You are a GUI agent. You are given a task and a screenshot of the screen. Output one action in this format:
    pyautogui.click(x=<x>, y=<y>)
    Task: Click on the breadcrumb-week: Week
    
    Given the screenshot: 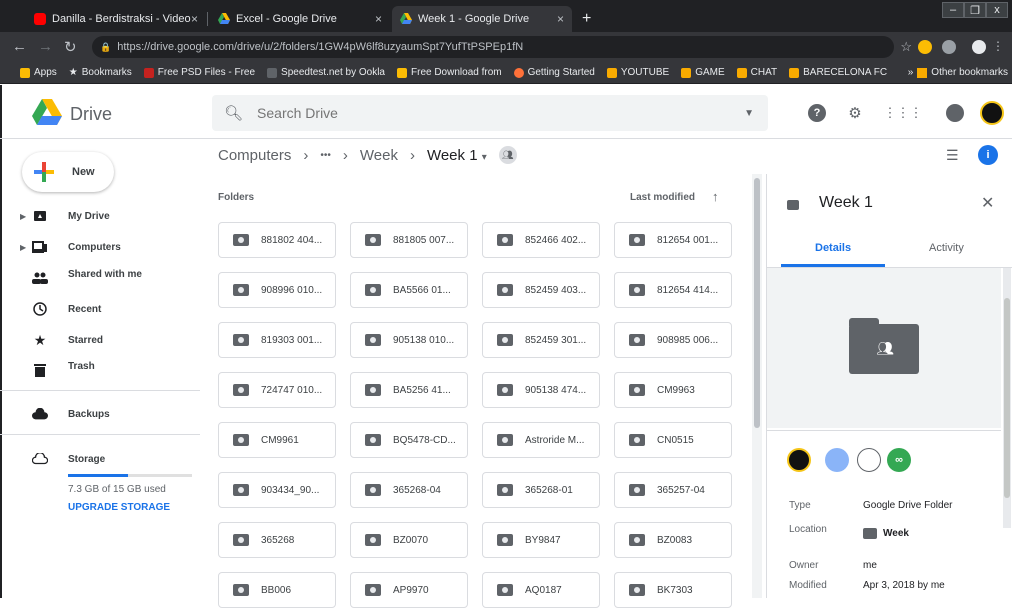 What is the action you would take?
    pyautogui.click(x=379, y=155)
    